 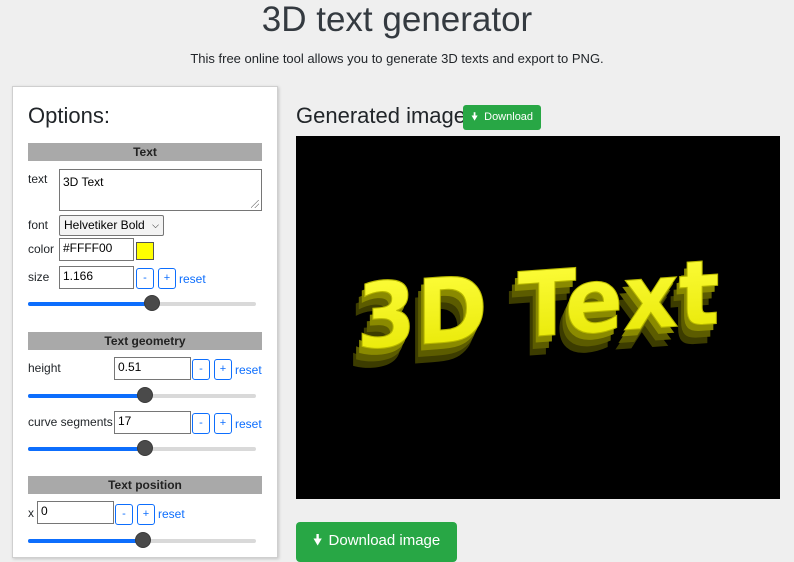 I want to click on font-label: font, so click(x=38, y=225).